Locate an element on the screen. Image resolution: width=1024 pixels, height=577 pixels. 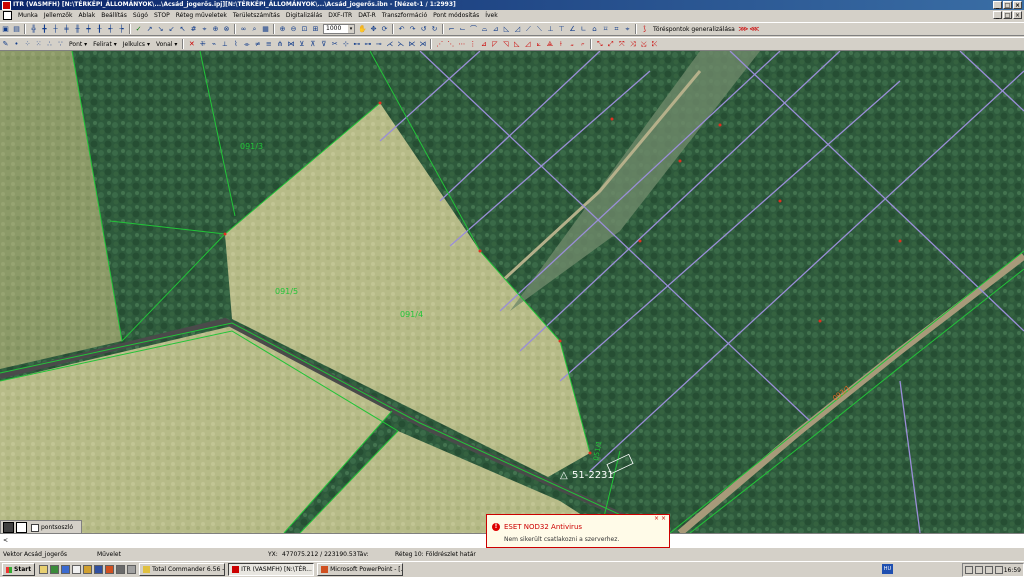
draw-tool-icon: ⌓ is located at coordinates (484, 29).